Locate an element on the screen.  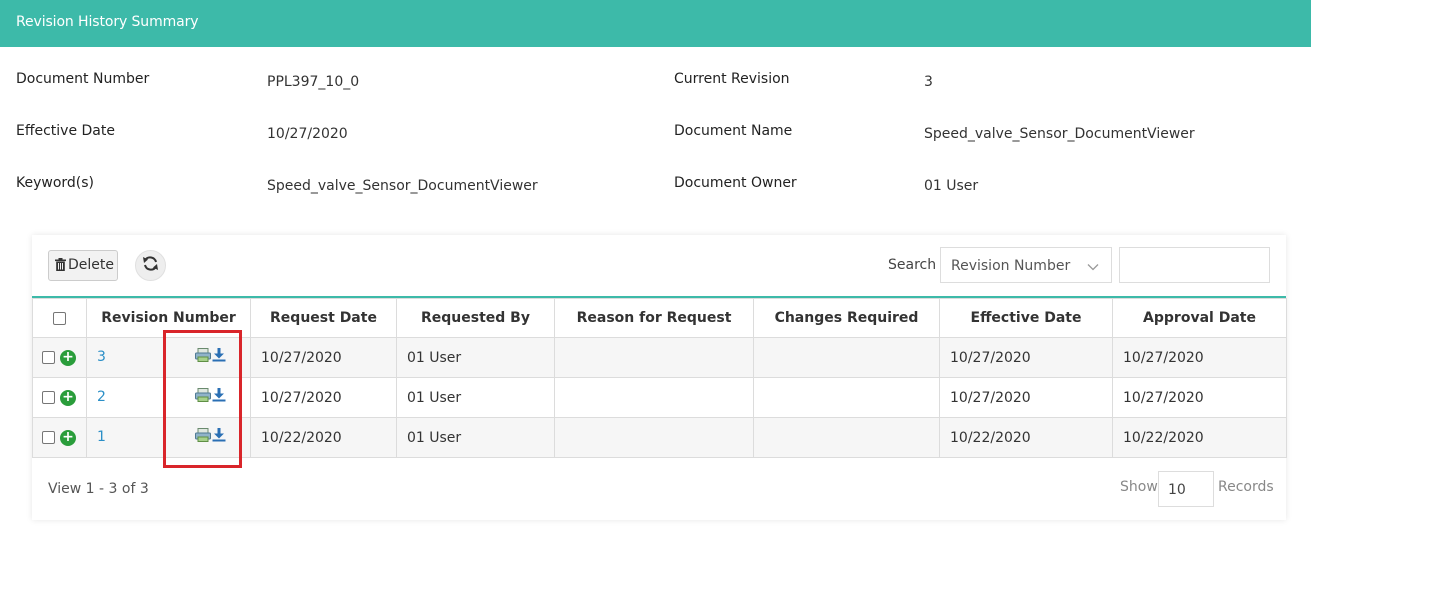
effective-date-cell: 10/22/2020 is located at coordinates (1026, 437).